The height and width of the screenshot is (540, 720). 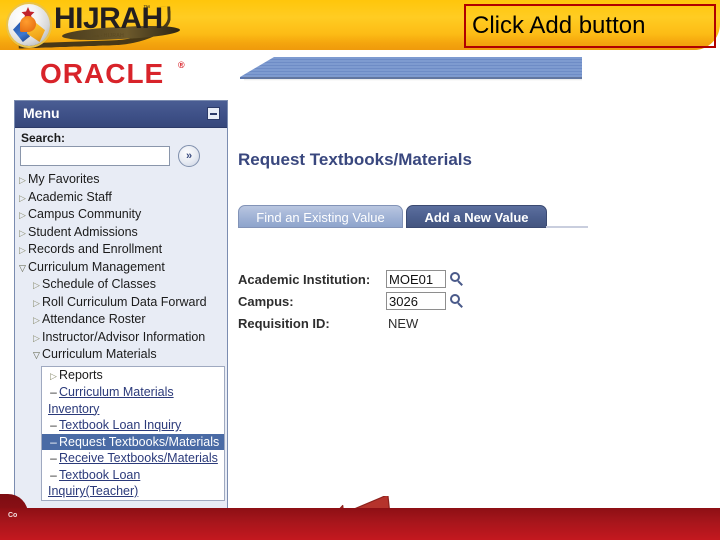 I want to click on submenu-item-curriculum-materials-inventory: – Curriculum Materials Inventory, so click(x=133, y=400).